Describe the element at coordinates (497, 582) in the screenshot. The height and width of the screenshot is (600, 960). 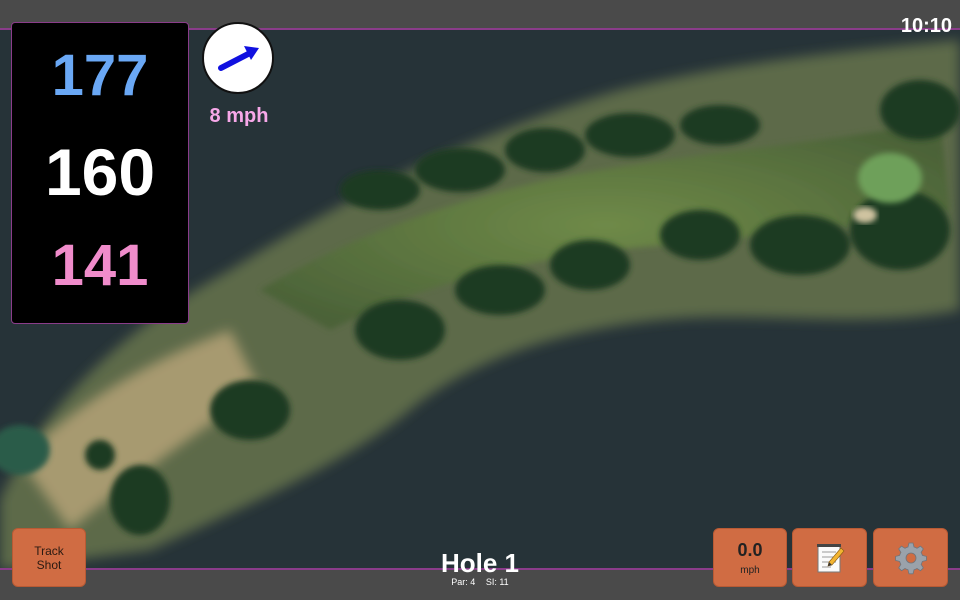
I see `hole-stroke-index: SI: 11` at that location.